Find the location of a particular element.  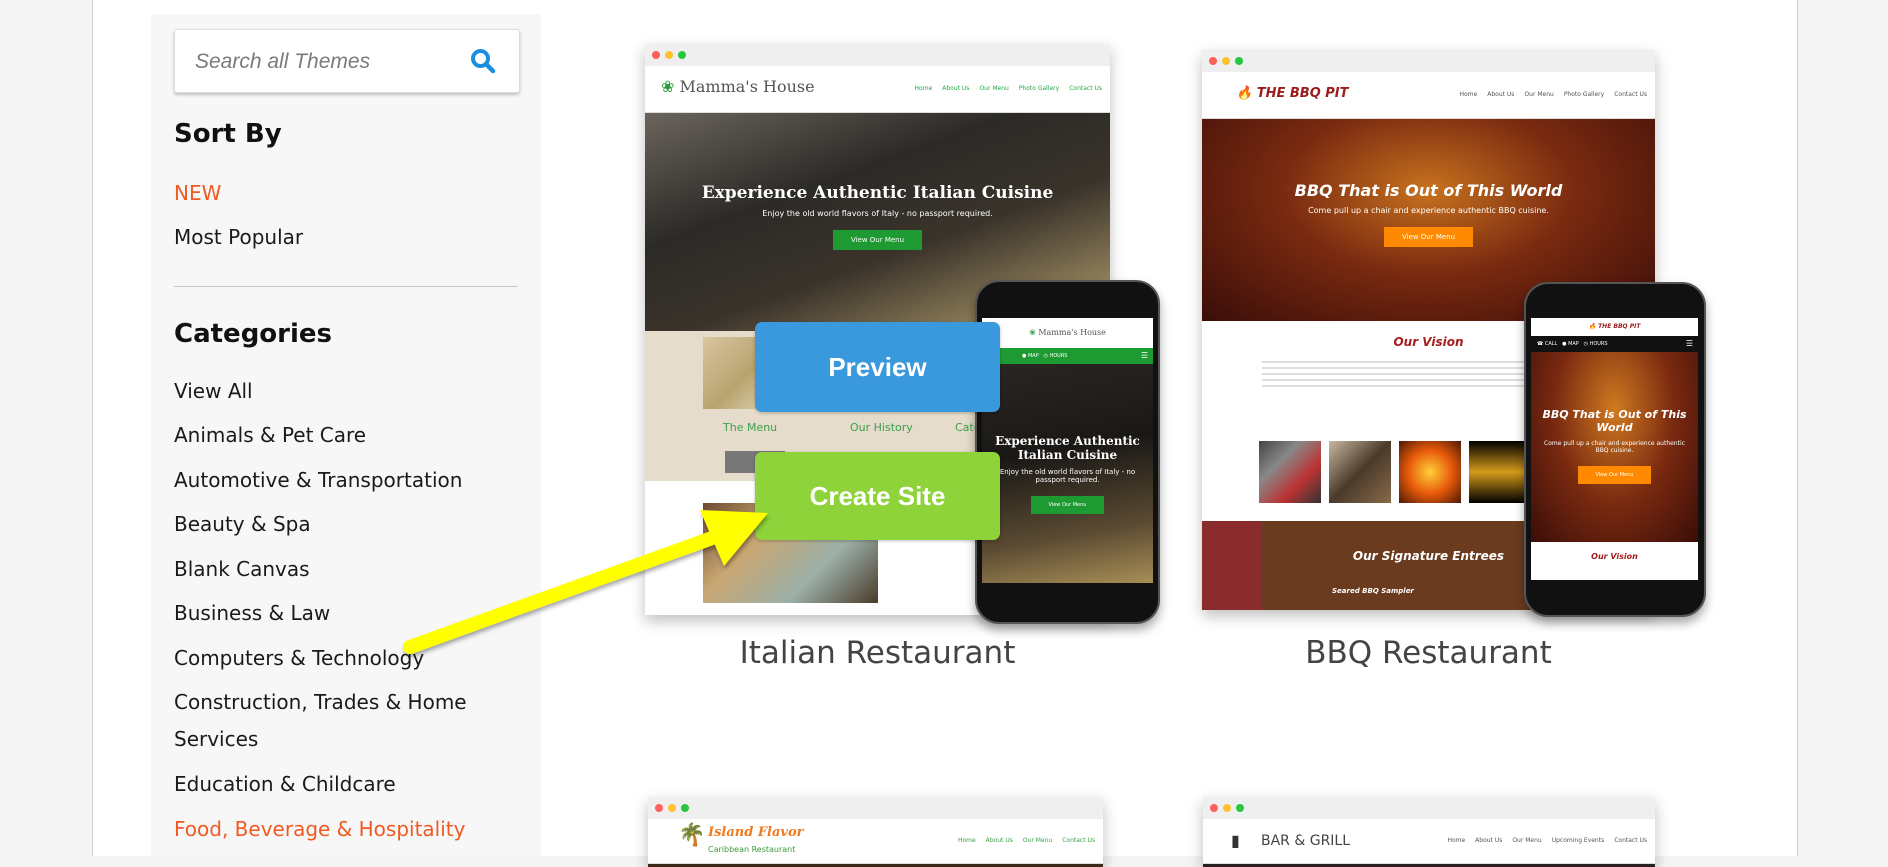

section-title: The Menu is located at coordinates (750, 427).